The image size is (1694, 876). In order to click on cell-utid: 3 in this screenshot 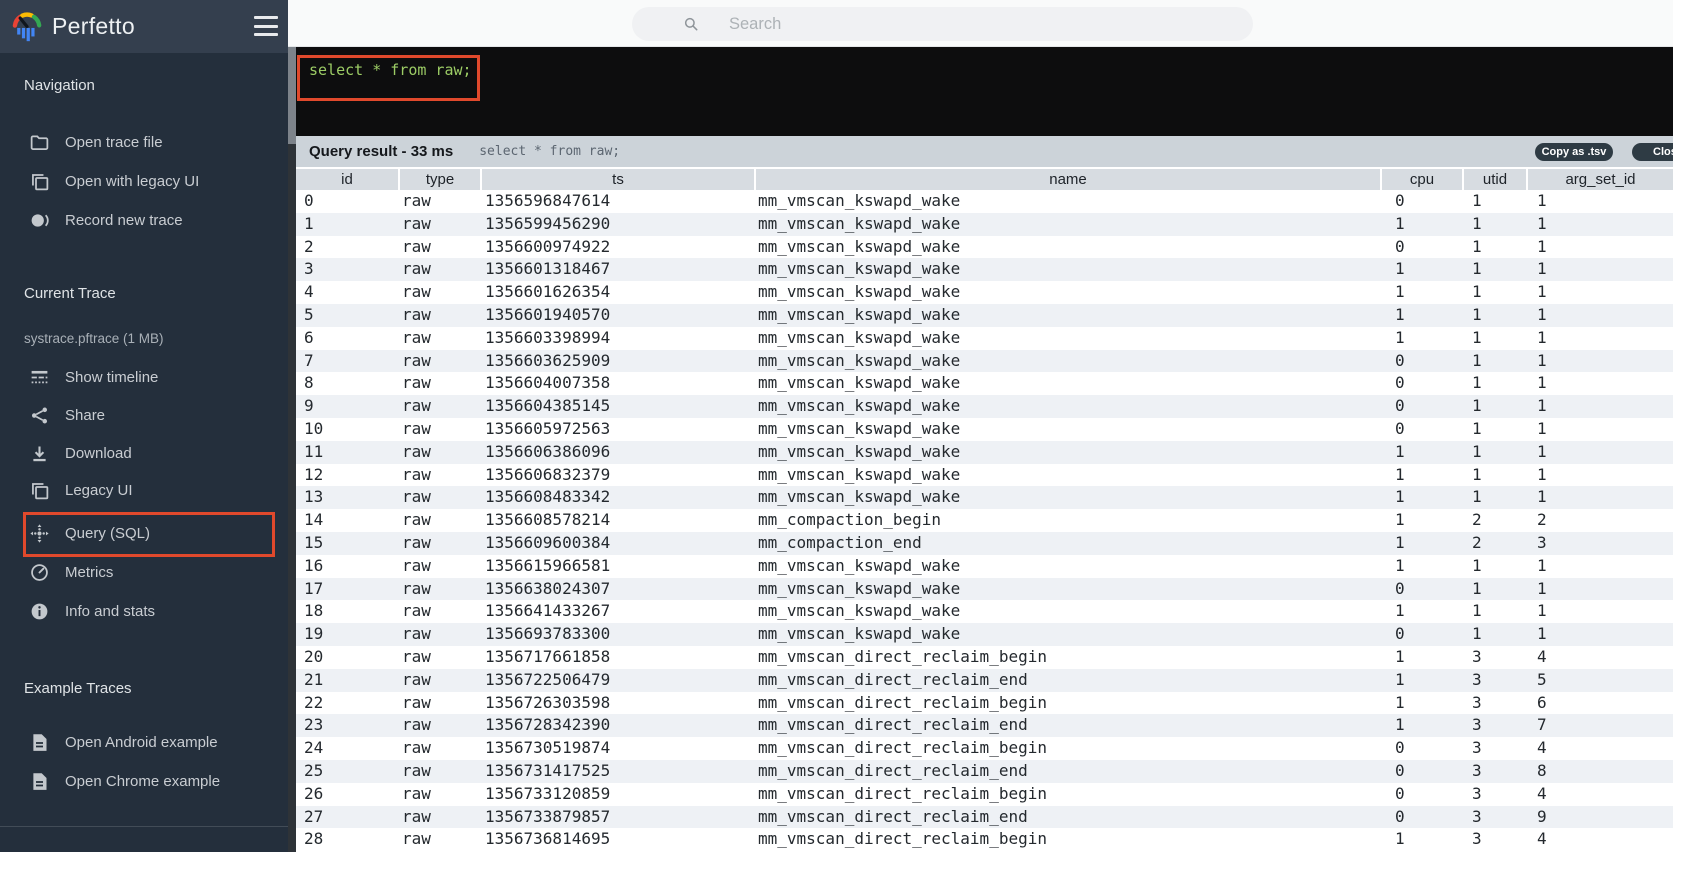, I will do `click(1477, 725)`.